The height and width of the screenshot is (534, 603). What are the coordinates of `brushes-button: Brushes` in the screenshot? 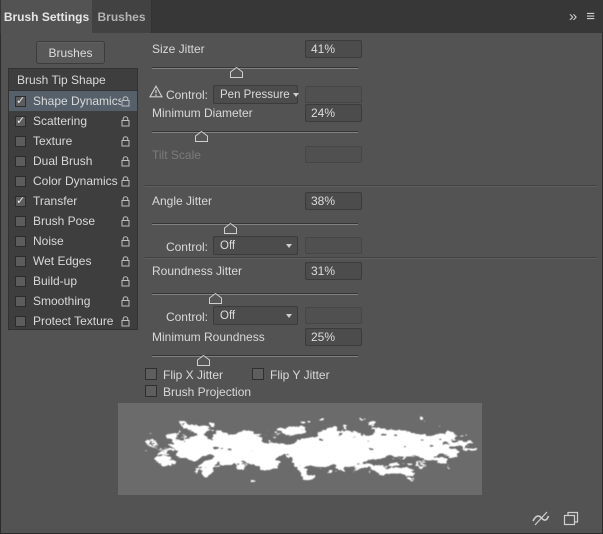 It's located at (70, 52).